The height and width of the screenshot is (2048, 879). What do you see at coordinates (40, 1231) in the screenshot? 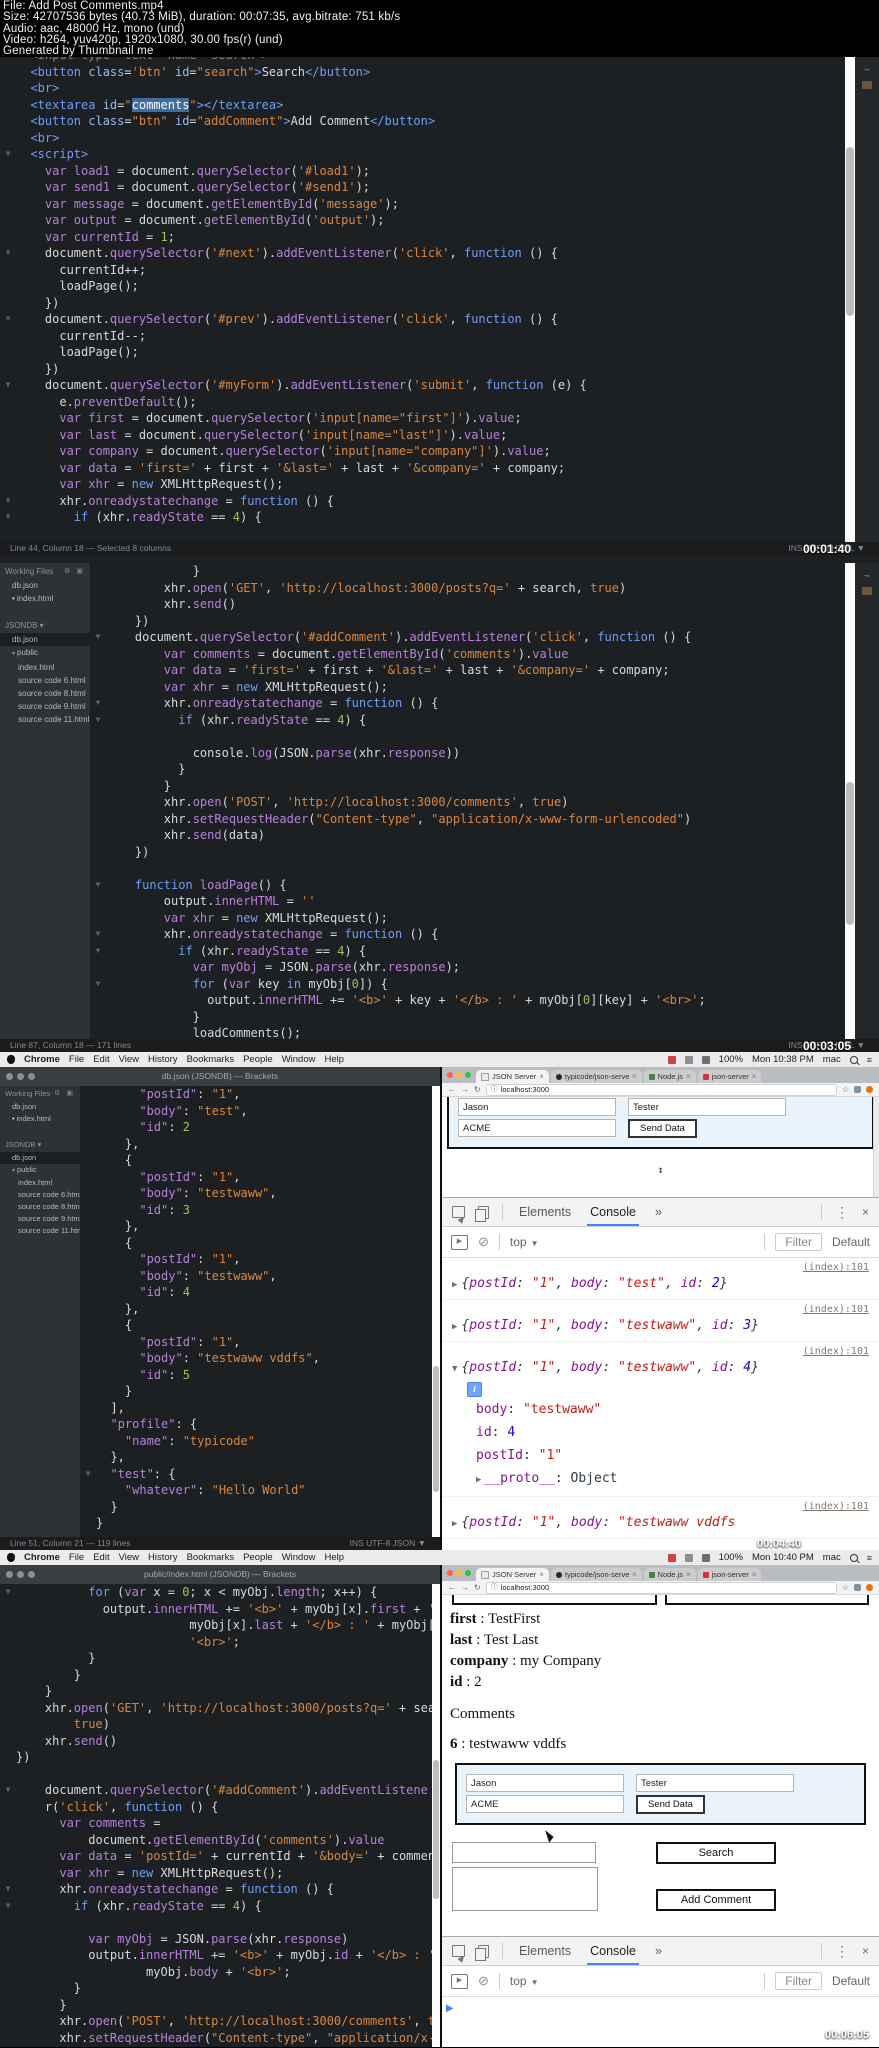
I see `sidebar-file-item: source code 11.html` at bounding box center [40, 1231].